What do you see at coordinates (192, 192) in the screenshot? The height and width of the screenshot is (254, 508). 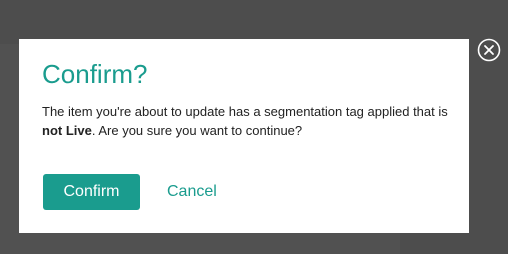 I see `cancel-link: Cancel` at bounding box center [192, 192].